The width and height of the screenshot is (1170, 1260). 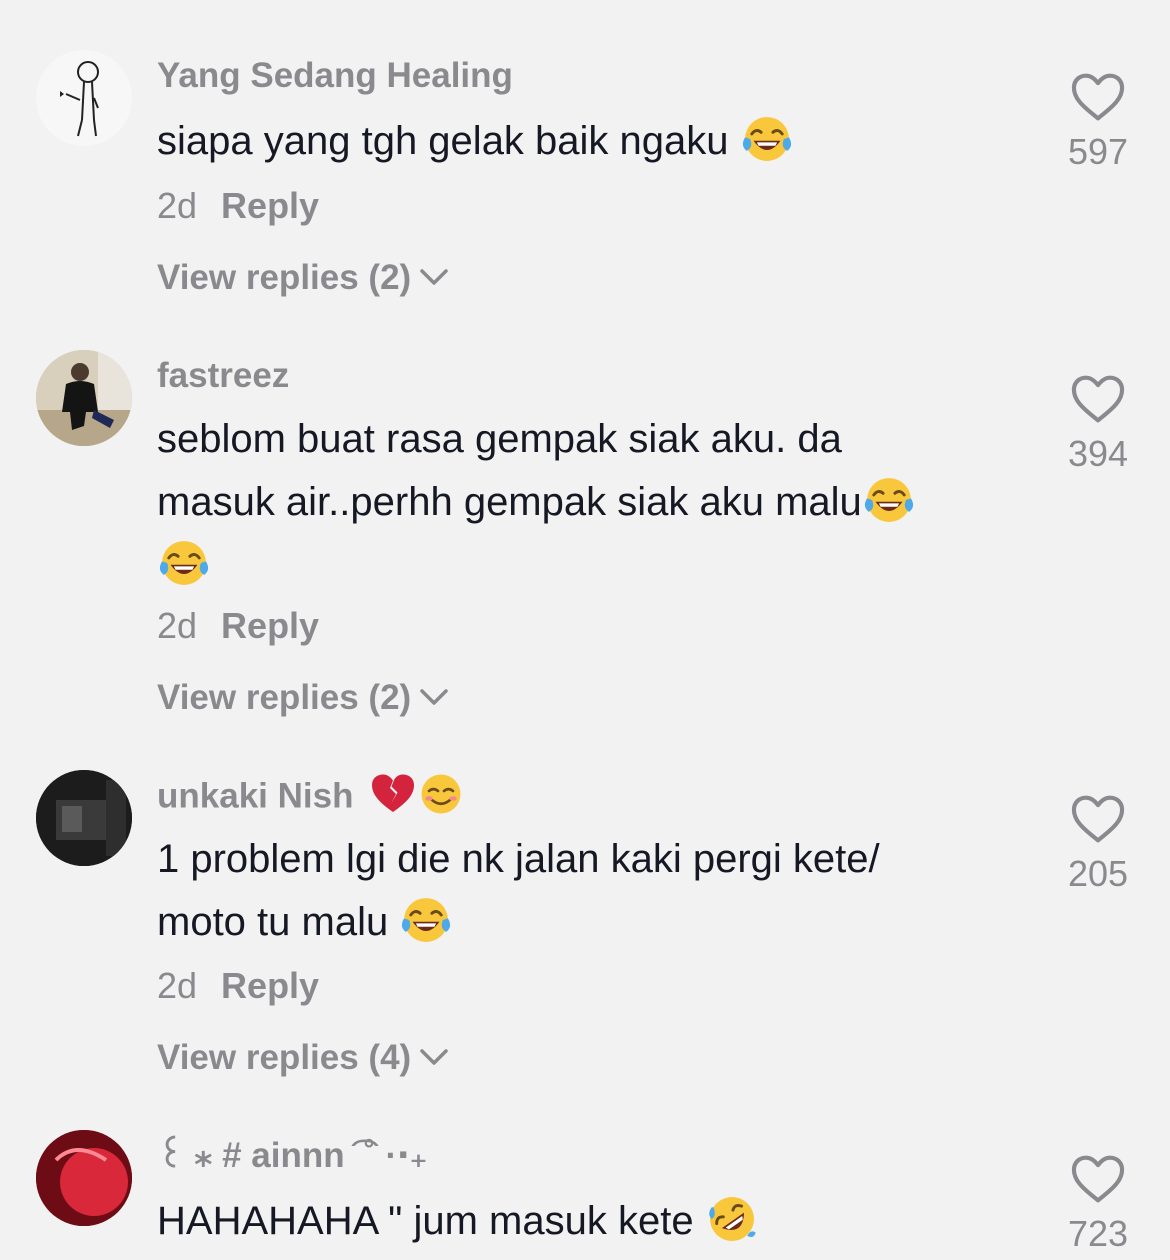 I want to click on comment-line: moto tu malu, so click(x=582, y=922).